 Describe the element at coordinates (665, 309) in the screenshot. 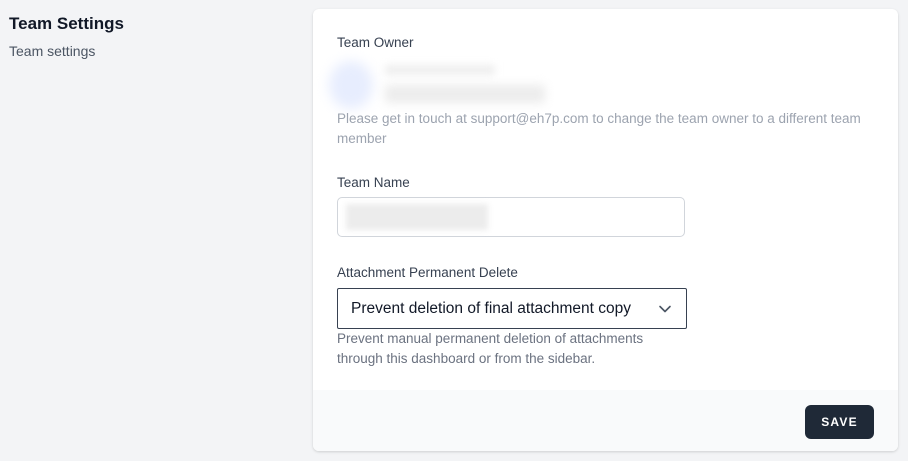

I see `chevron-down-icon` at that location.